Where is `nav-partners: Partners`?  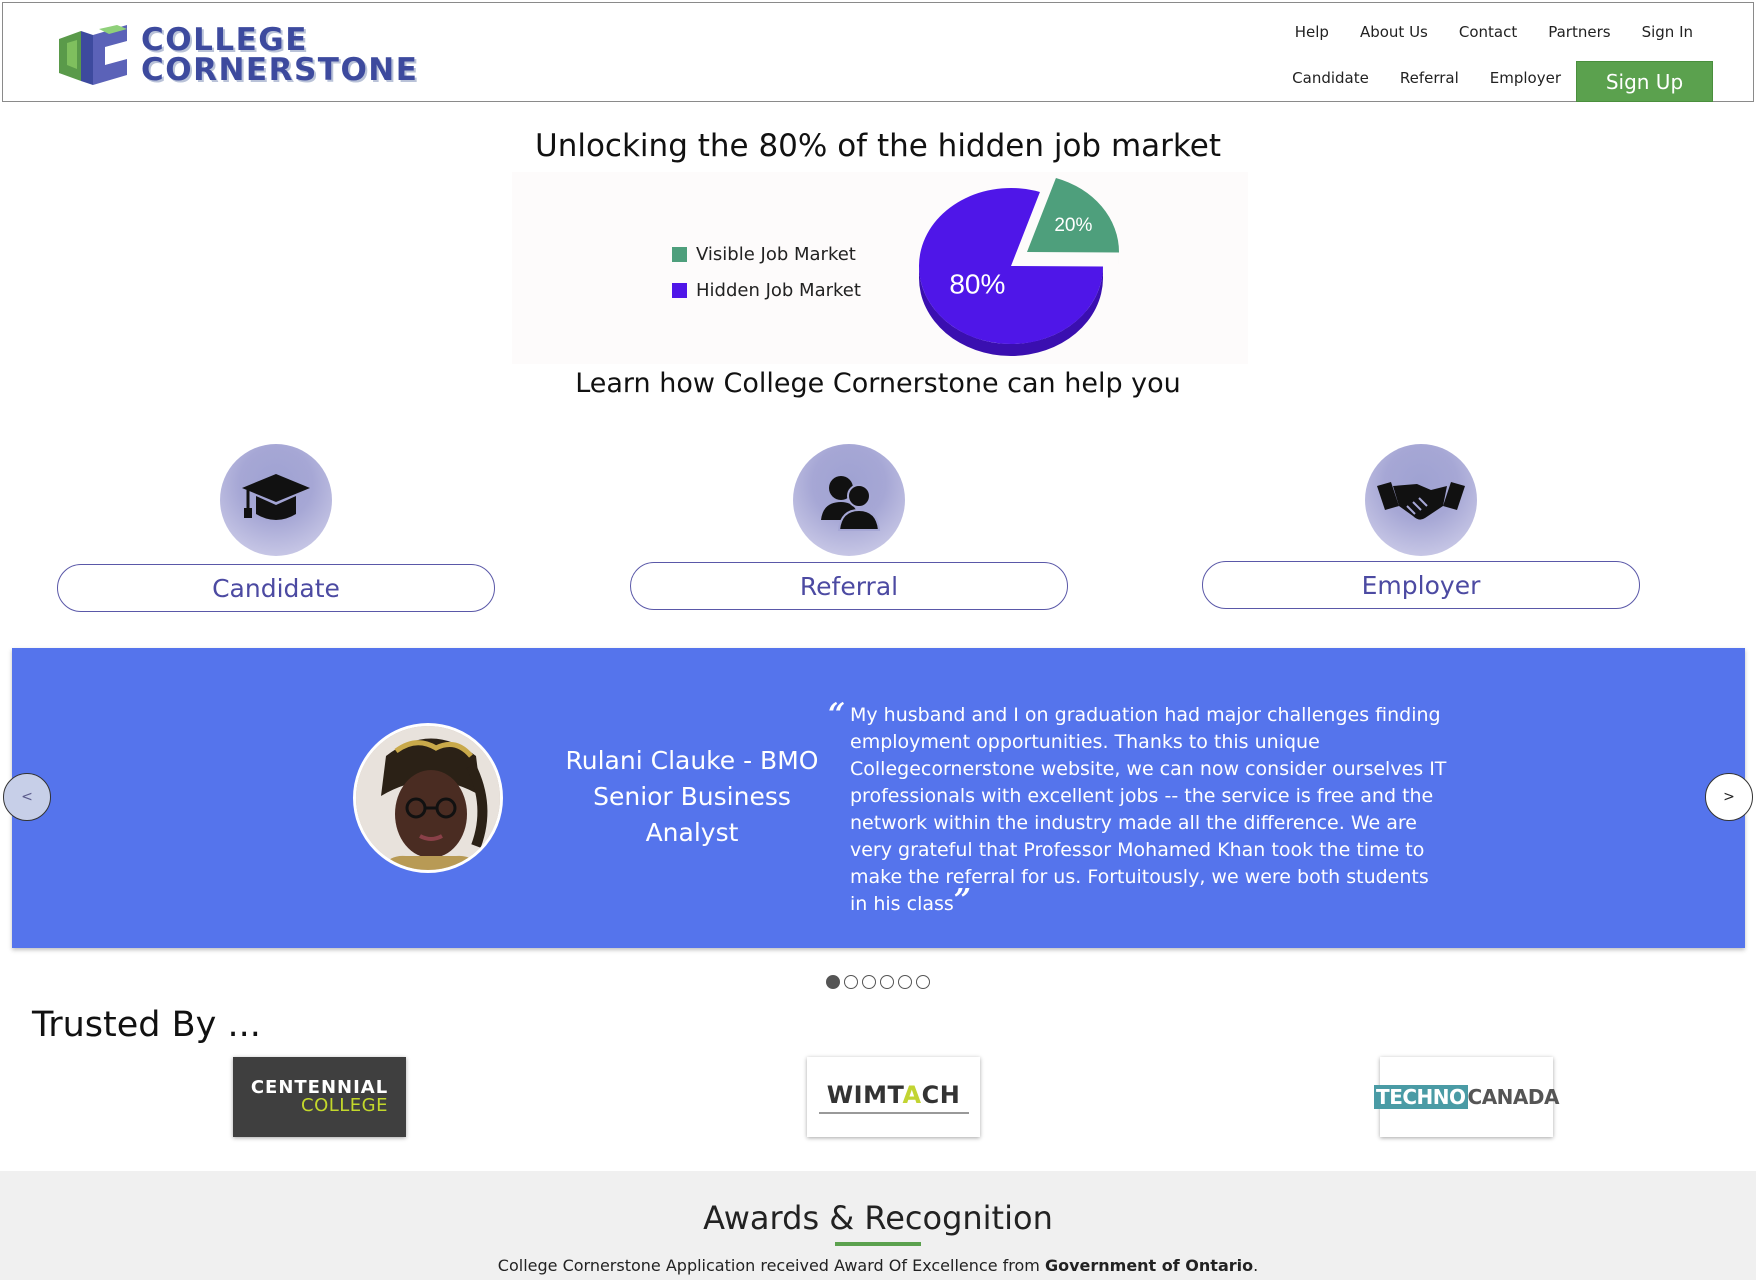
nav-partners: Partners is located at coordinates (1579, 32).